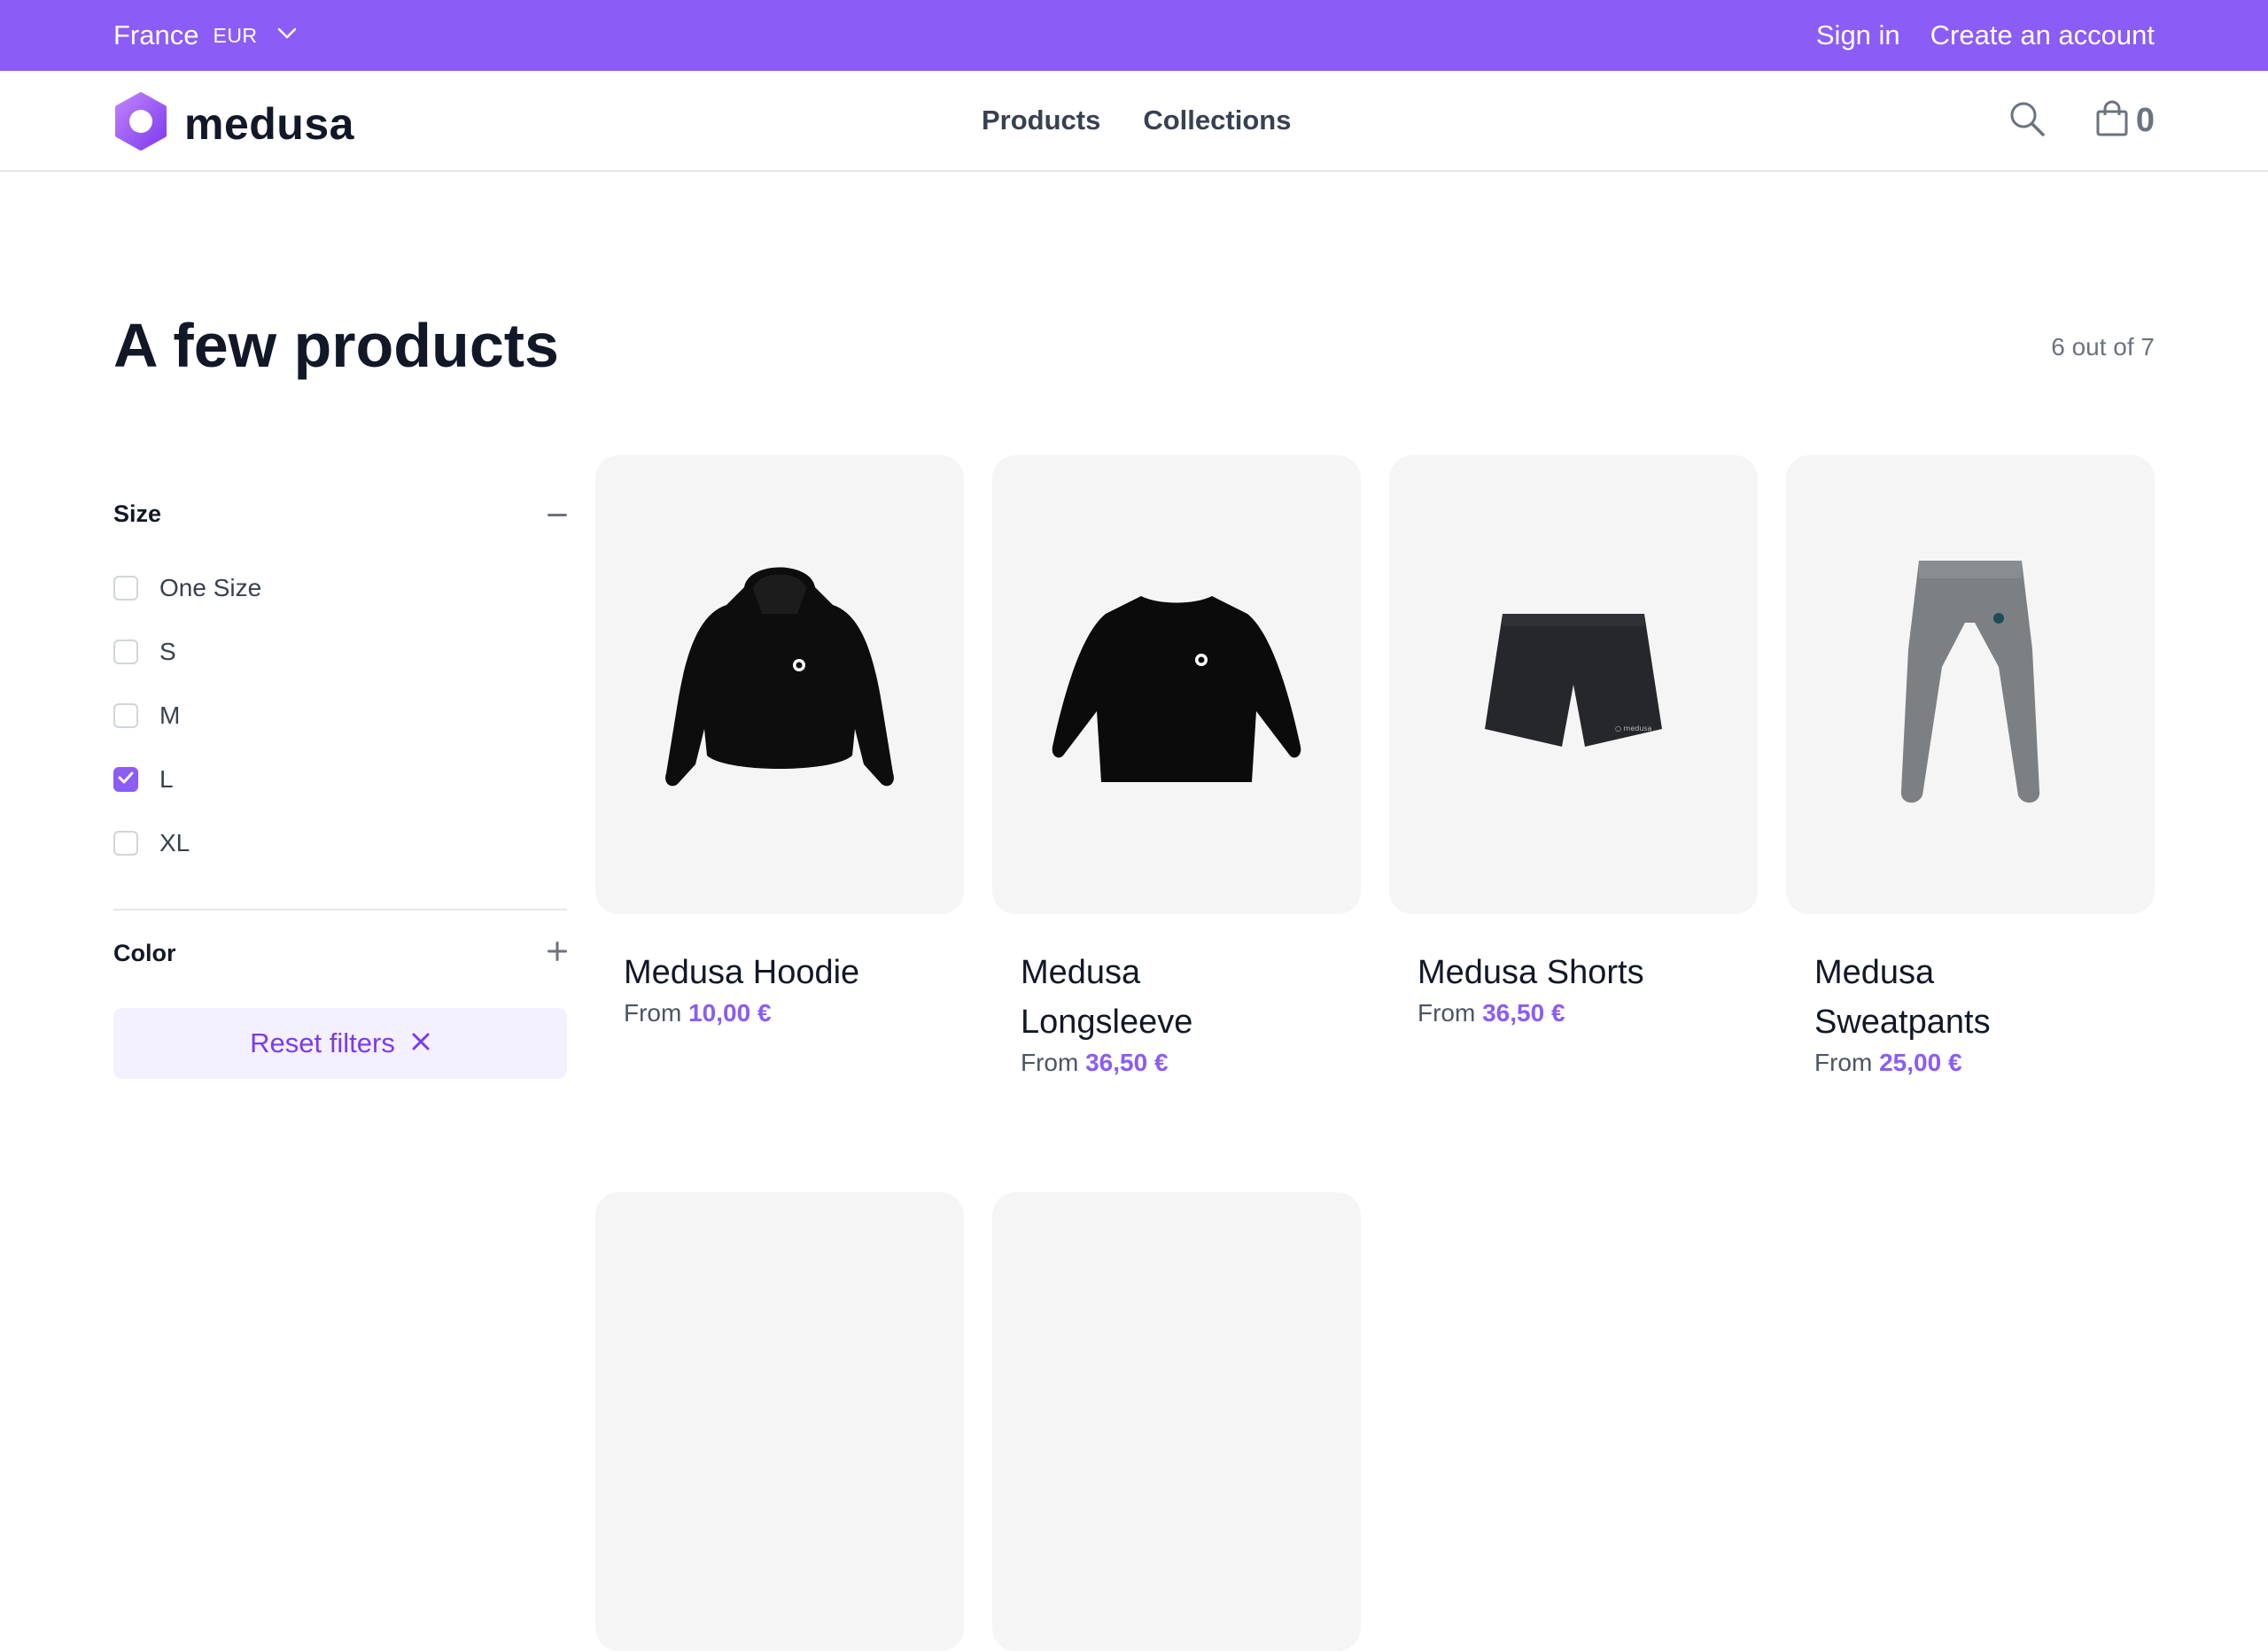 The image size is (2268, 1651). Describe the element at coordinates (794, 1013) in the screenshot. I see `product-price: From 10,00 €` at that location.